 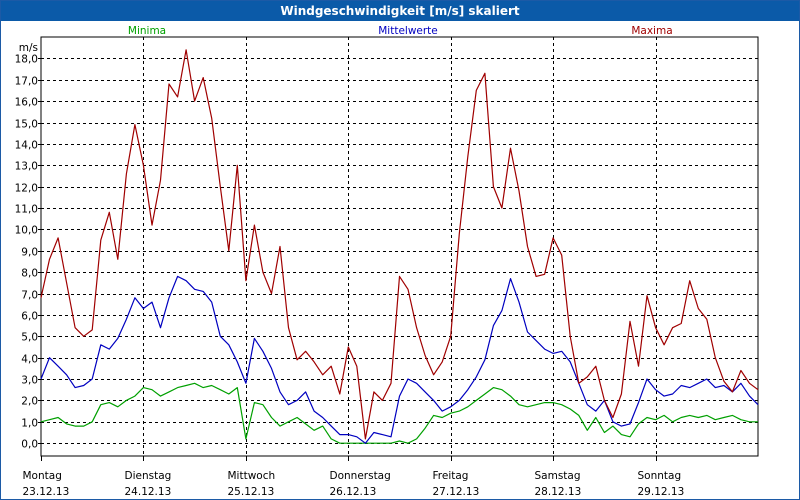 I want to click on y-tick-label: 10,0, so click(x=26, y=231).